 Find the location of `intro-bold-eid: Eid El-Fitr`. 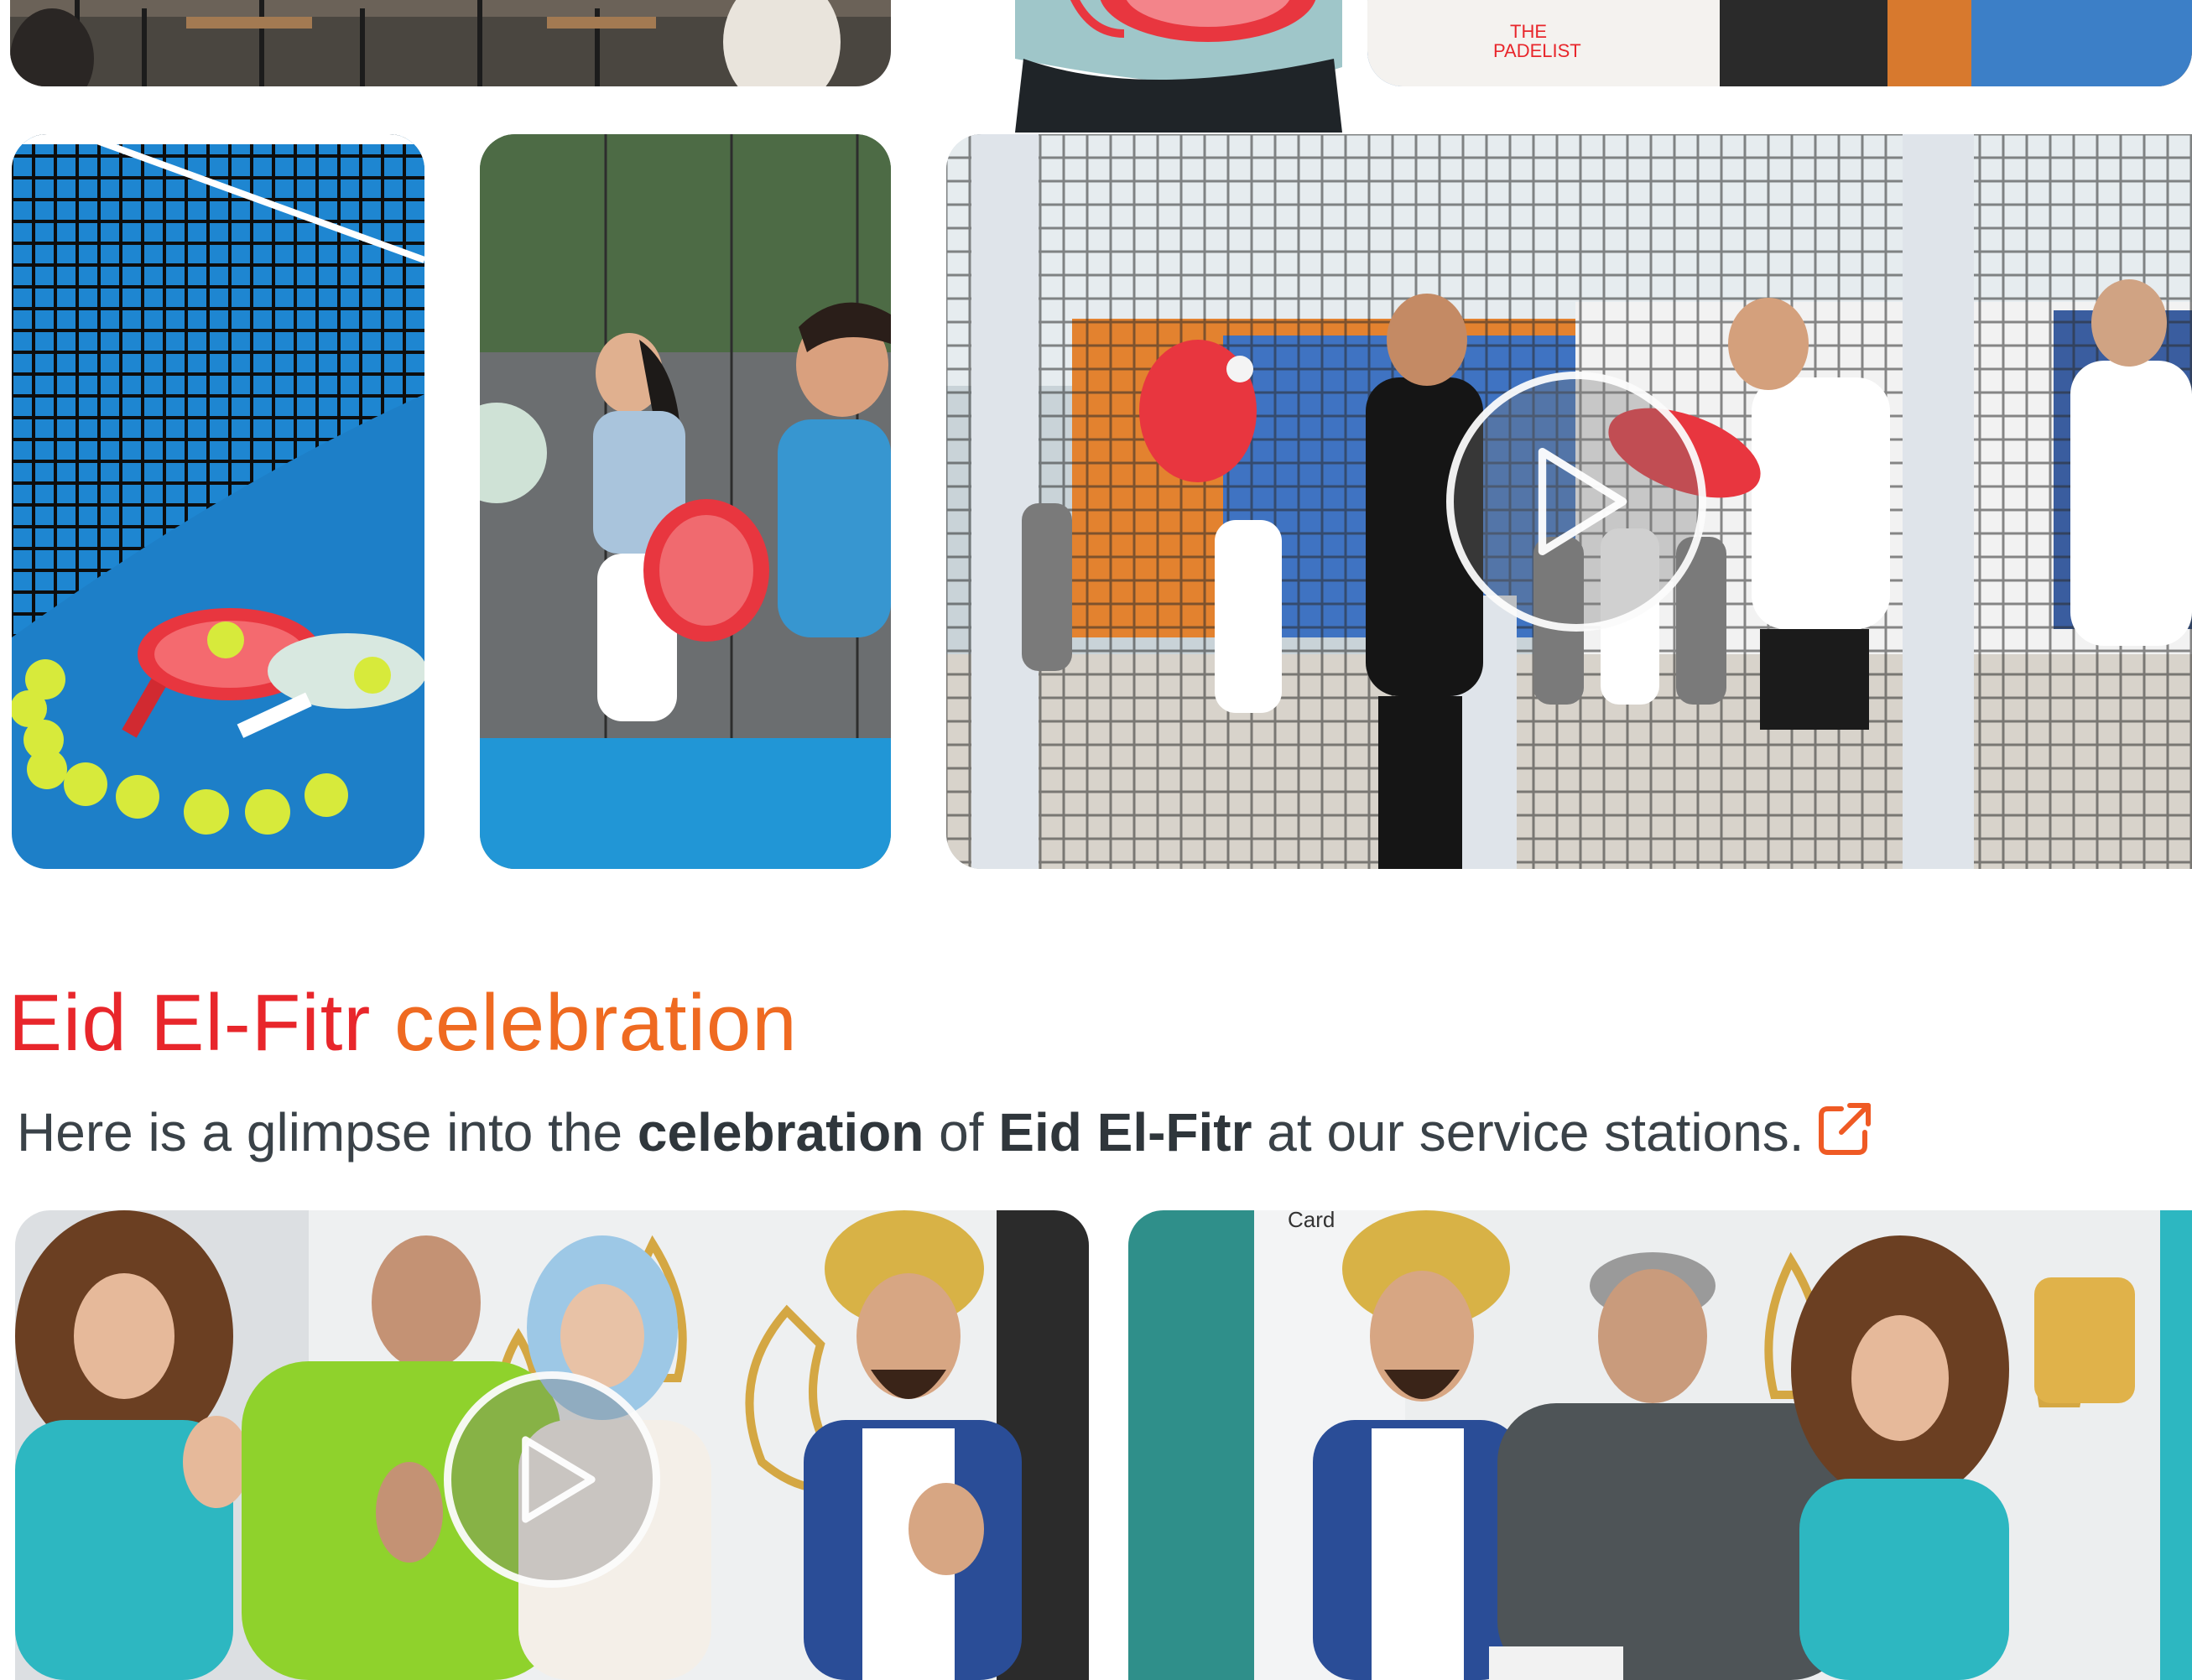

intro-bold-eid: Eid El-Fitr is located at coordinates (1125, 1132).